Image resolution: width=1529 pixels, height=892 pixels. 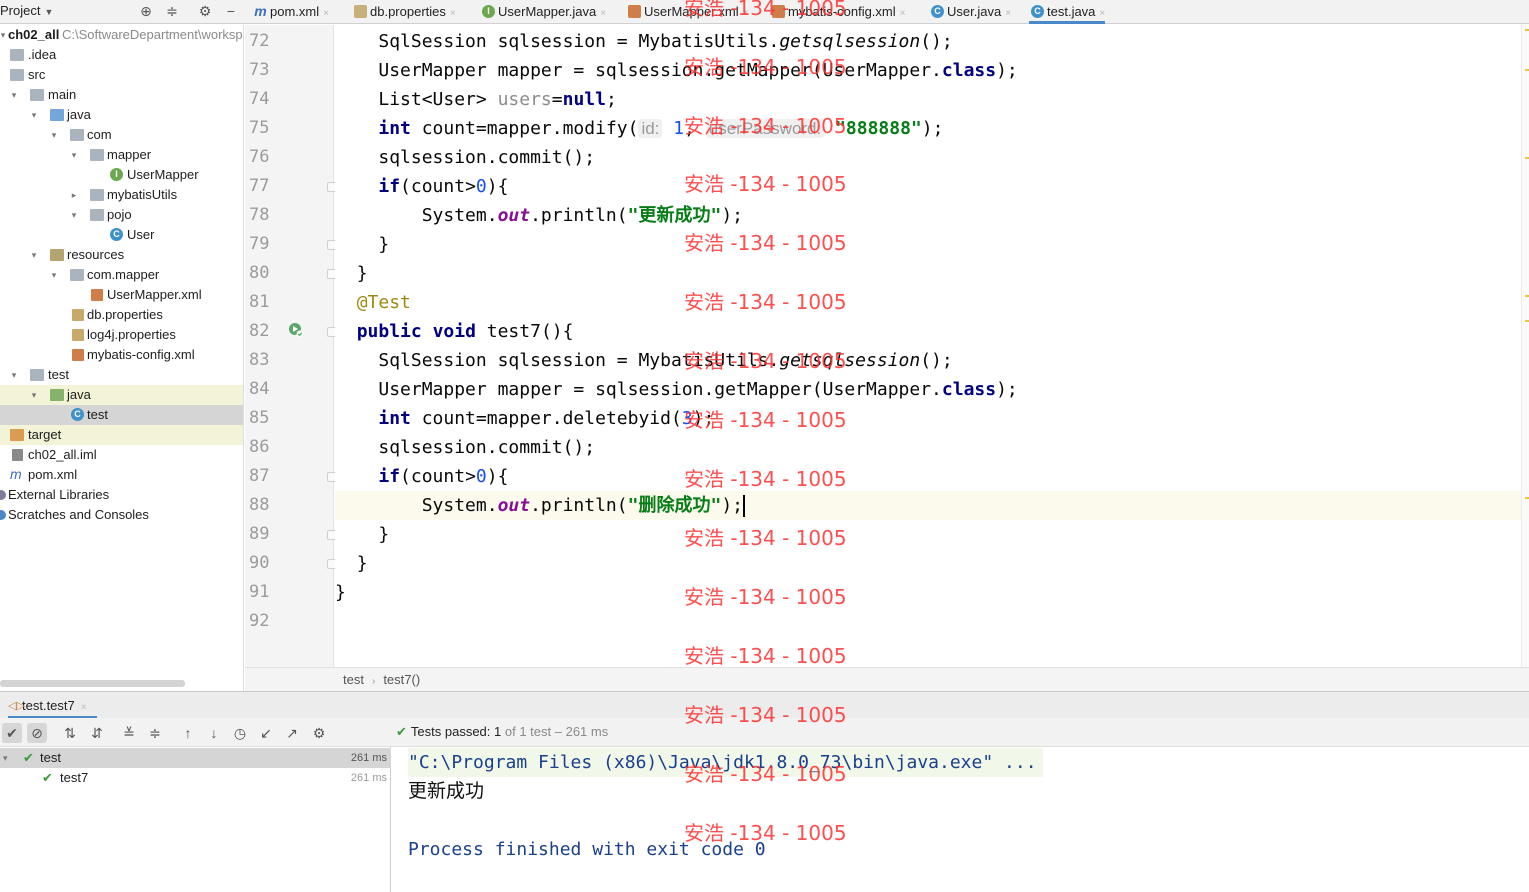 What do you see at coordinates (146, 11) in the screenshot?
I see `locate-icon: ⊕` at bounding box center [146, 11].